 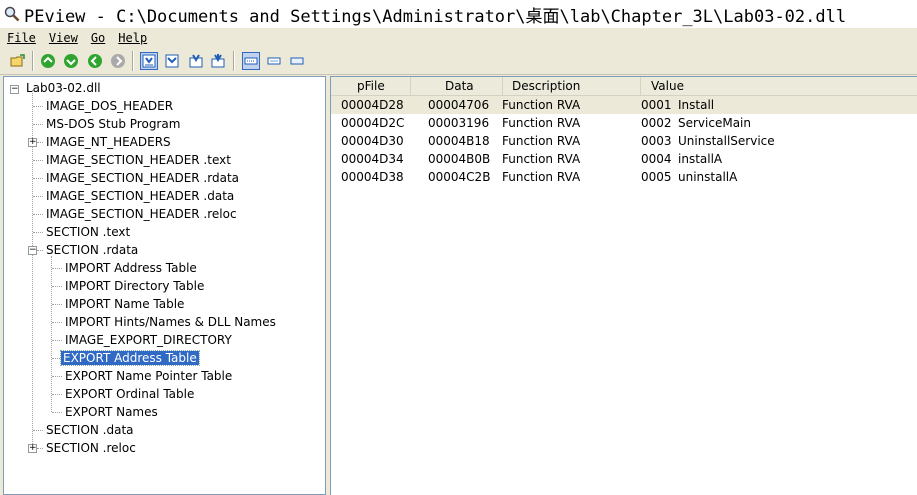 What do you see at coordinates (696, 105) in the screenshot?
I see `cell-name: Install` at bounding box center [696, 105].